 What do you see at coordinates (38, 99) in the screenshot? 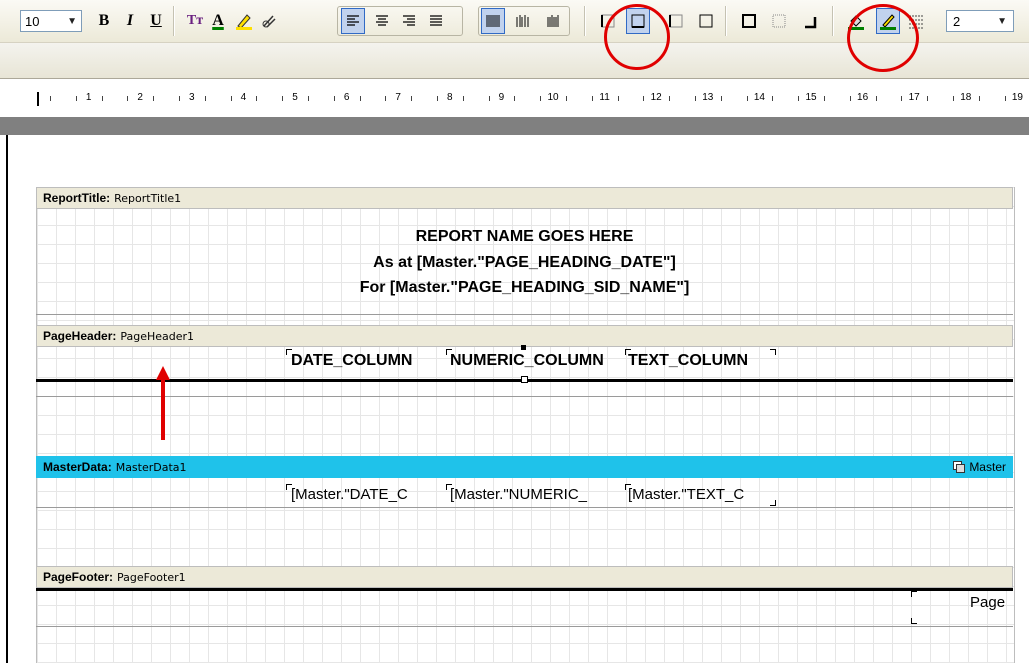
I see `ruler-origin-mark` at bounding box center [38, 99].